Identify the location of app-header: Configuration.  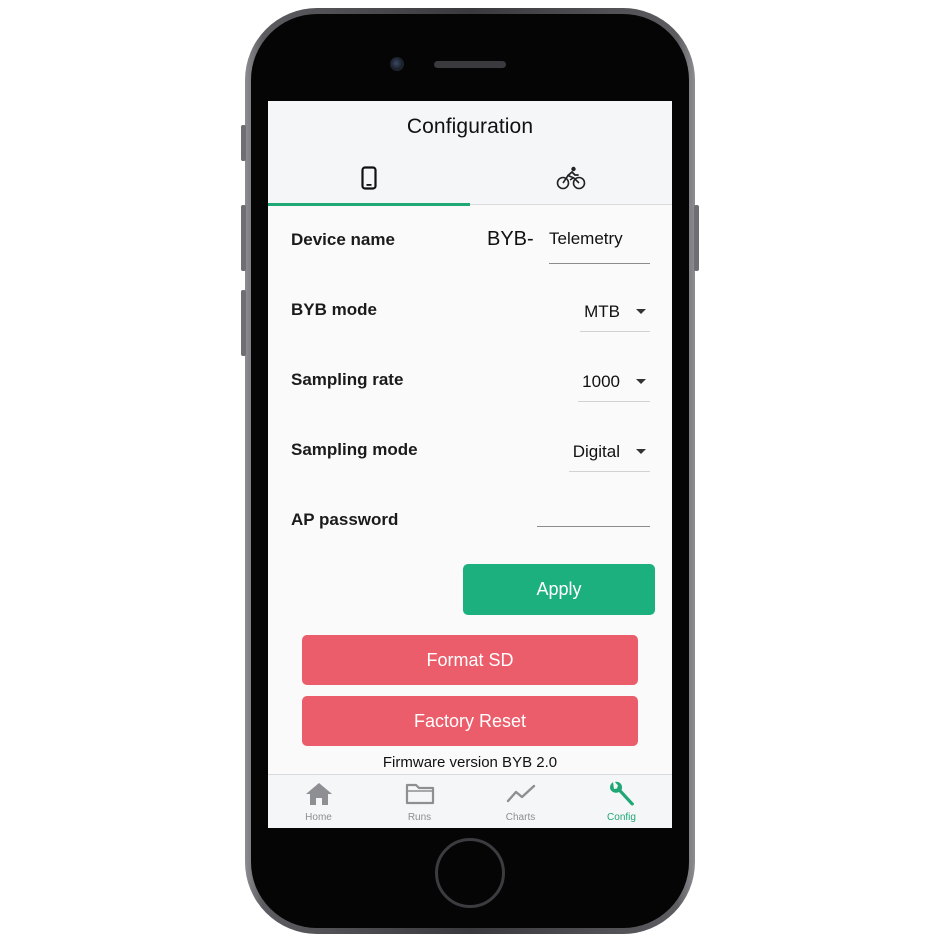
(470, 153).